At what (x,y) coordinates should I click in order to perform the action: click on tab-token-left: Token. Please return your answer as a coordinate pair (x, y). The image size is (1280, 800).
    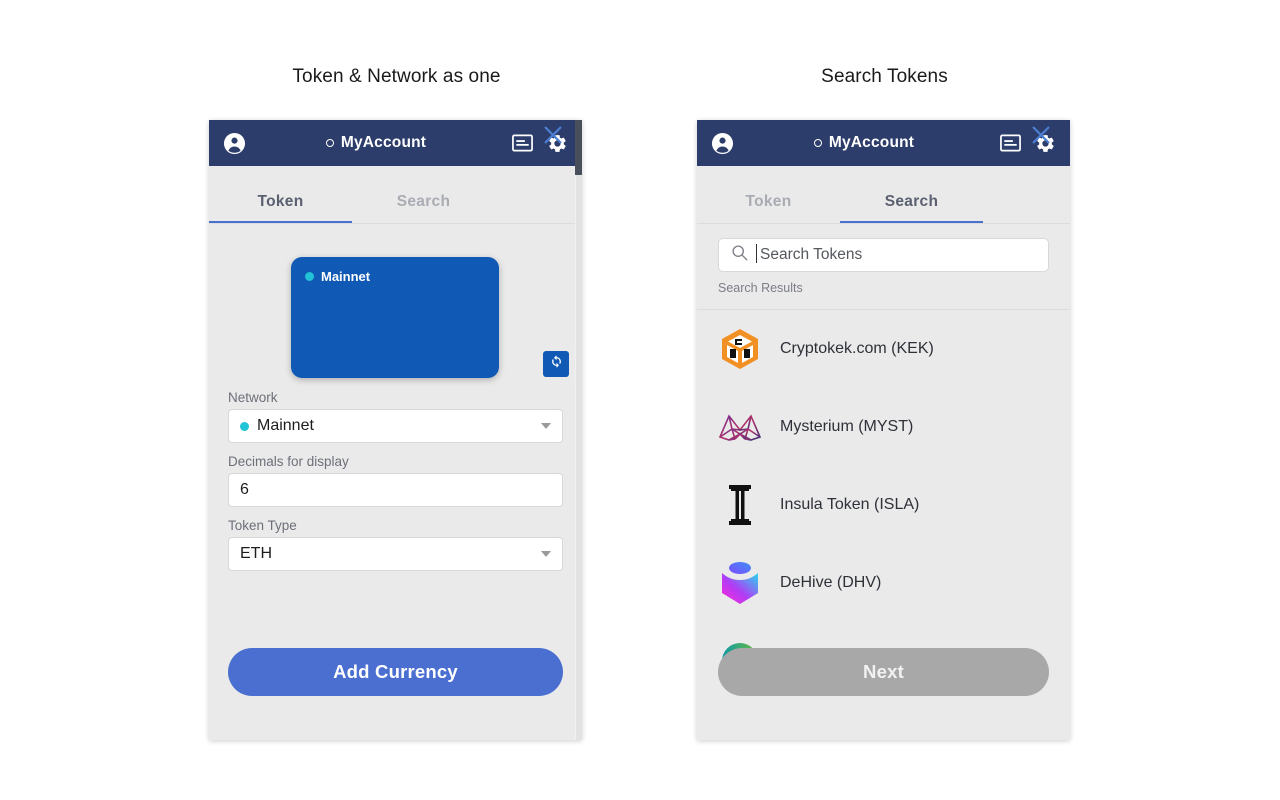
    Looking at the image, I should click on (280, 208).